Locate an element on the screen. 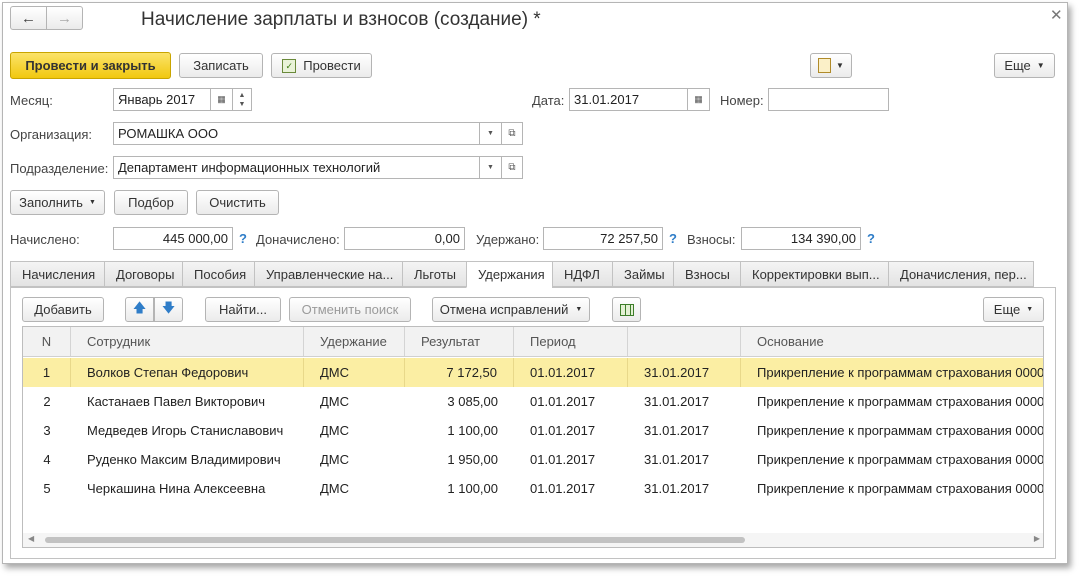 Image resolution: width=1080 pixels, height=577 pixels. department-input: Департамент информационных технологий is located at coordinates (296, 167).